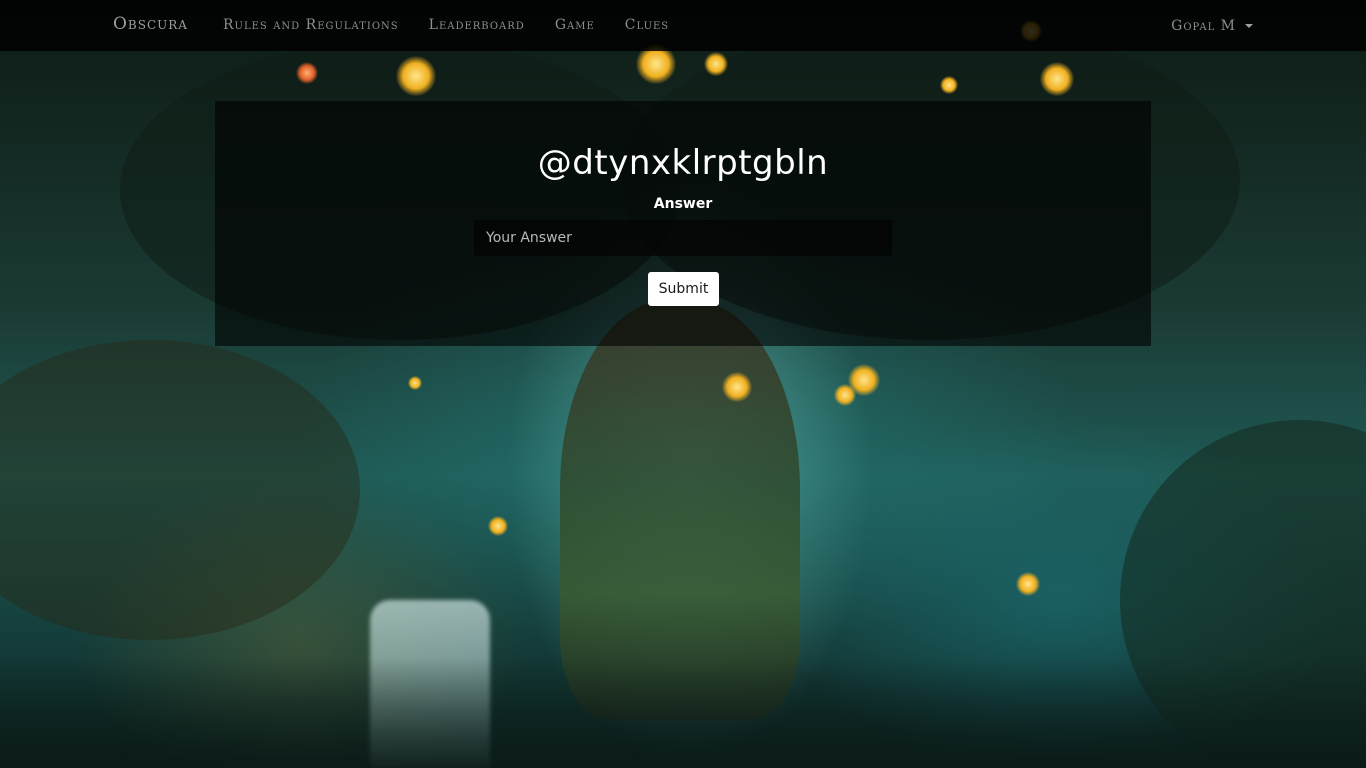  What do you see at coordinates (311, 25) in the screenshot?
I see `nav-link-rules: Rules and Regulations` at bounding box center [311, 25].